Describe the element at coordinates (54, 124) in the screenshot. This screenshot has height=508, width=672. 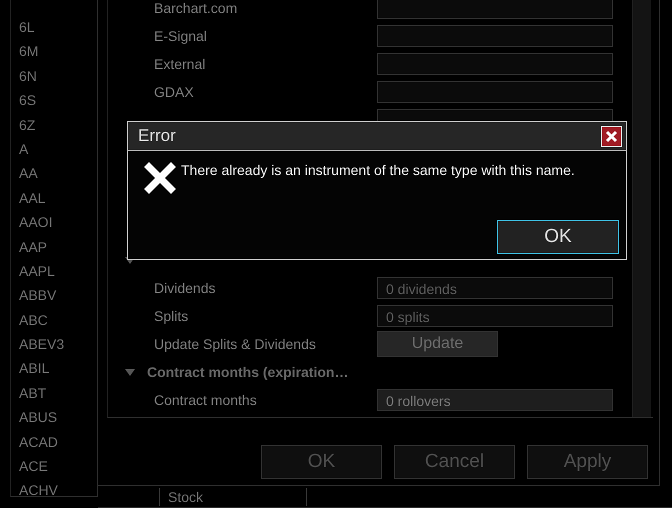
I see `symbol-item: 6Z` at that location.